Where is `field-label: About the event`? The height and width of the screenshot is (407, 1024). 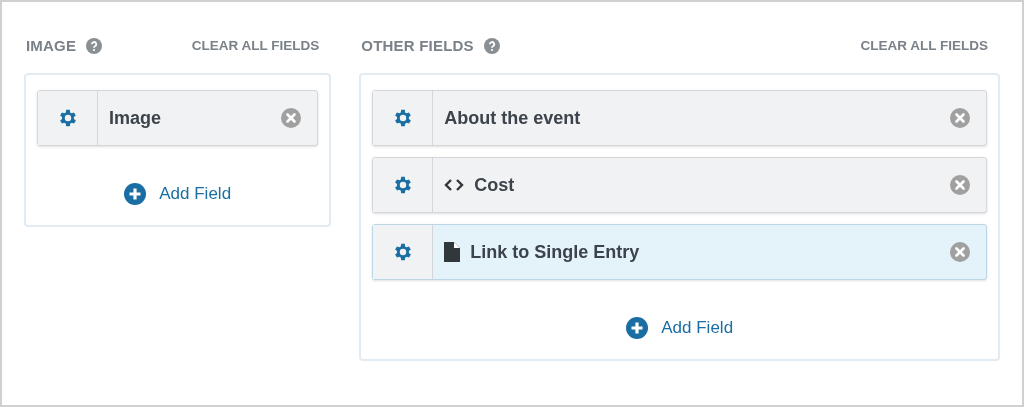 field-label: About the event is located at coordinates (513, 118).